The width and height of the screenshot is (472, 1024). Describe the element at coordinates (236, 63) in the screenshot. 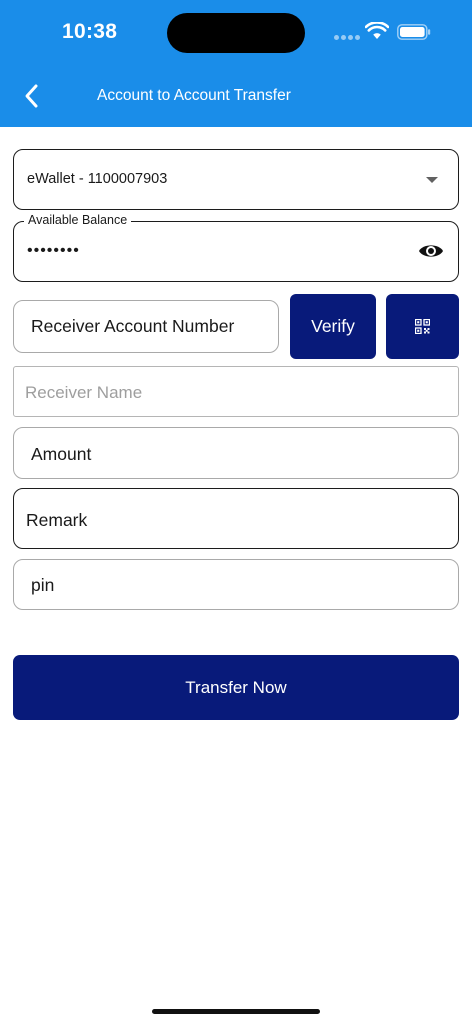

I see `app-header: 10:38 Account to Account Transfer` at that location.